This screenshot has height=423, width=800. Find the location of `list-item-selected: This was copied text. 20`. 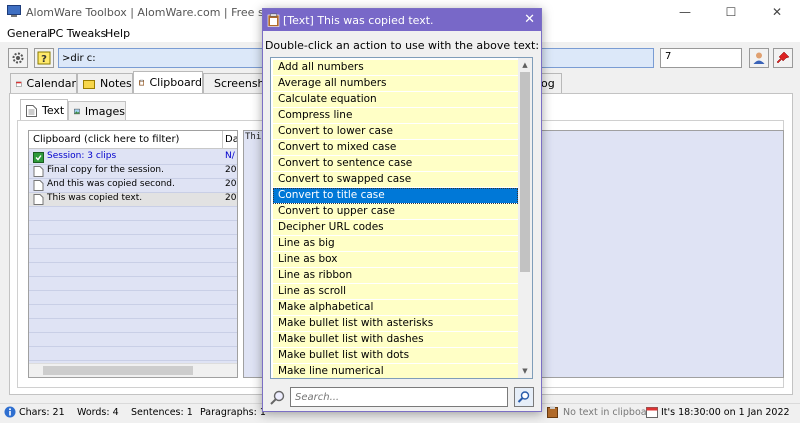

list-item-selected: This was copied text. 20 is located at coordinates (133, 199).